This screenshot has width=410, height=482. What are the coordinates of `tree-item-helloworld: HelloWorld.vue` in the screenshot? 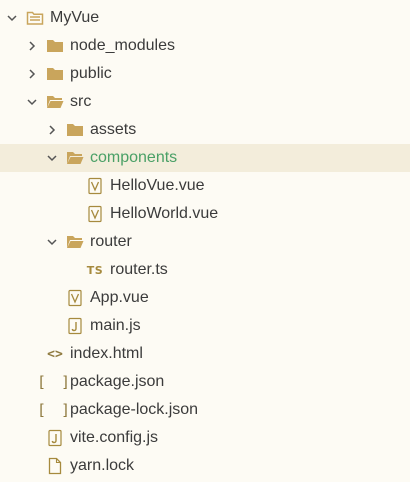 It's located at (205, 214).